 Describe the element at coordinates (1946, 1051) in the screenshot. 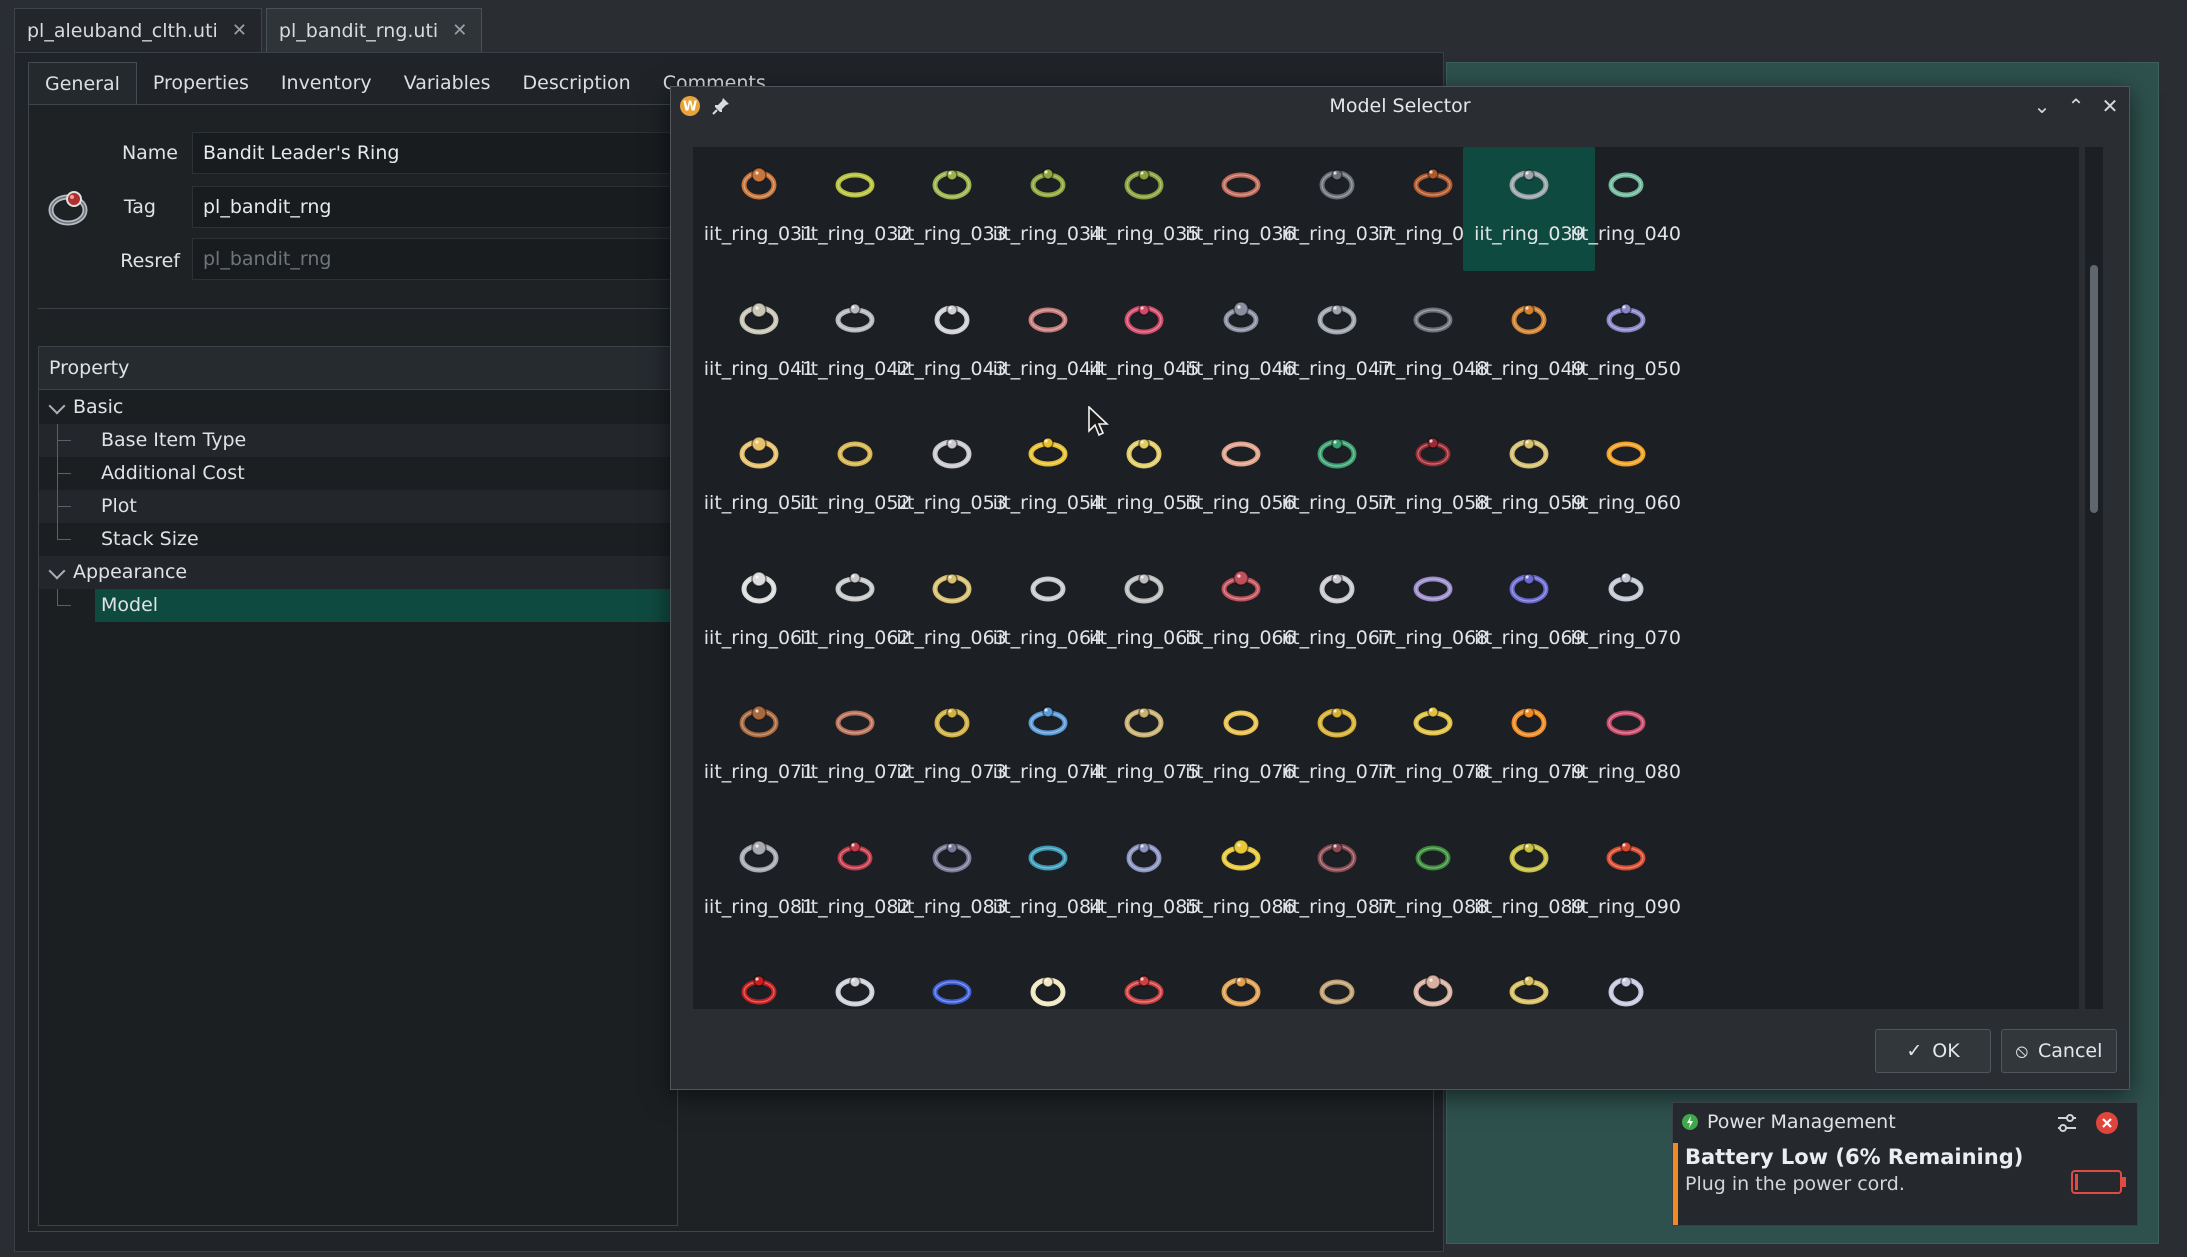

I see `ok-label: OK` at that location.